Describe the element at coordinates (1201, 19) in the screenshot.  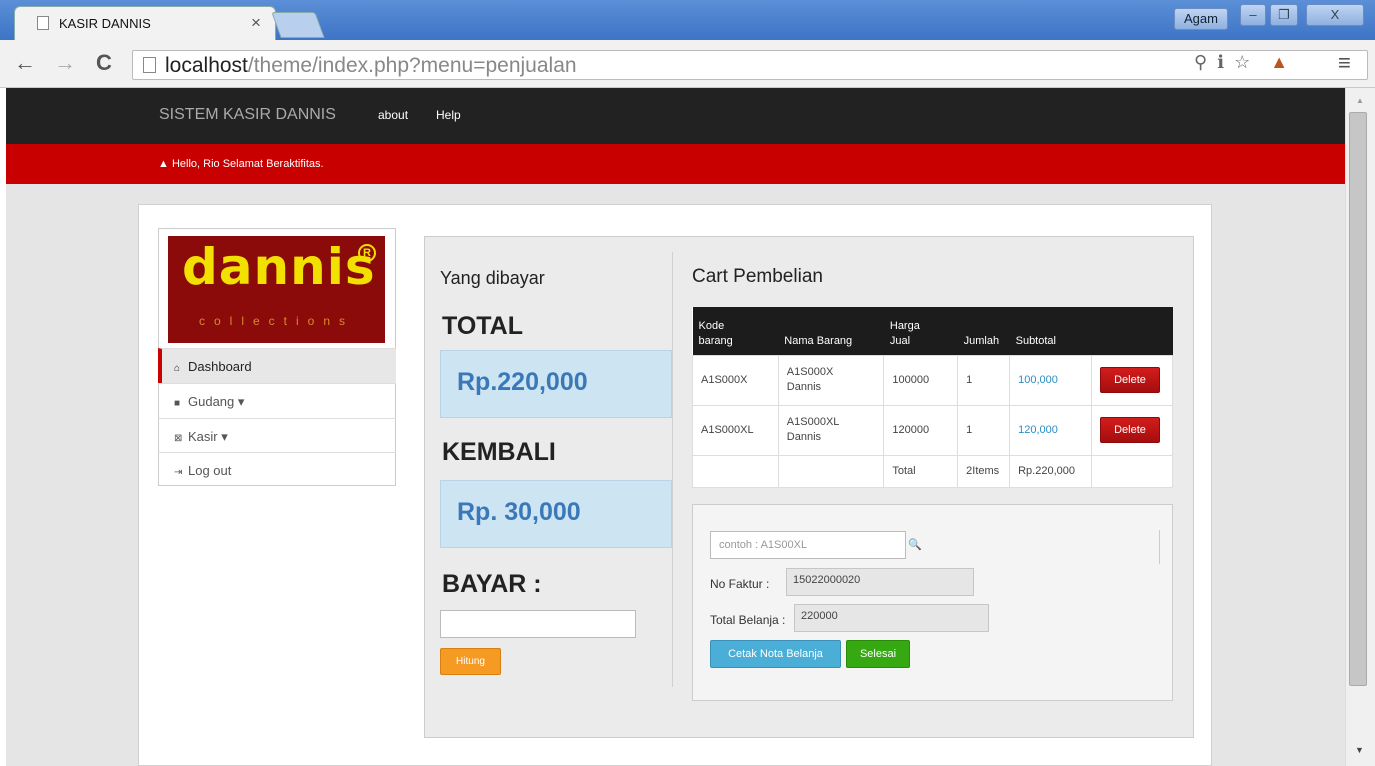
I see `profile-button: Agam` at that location.